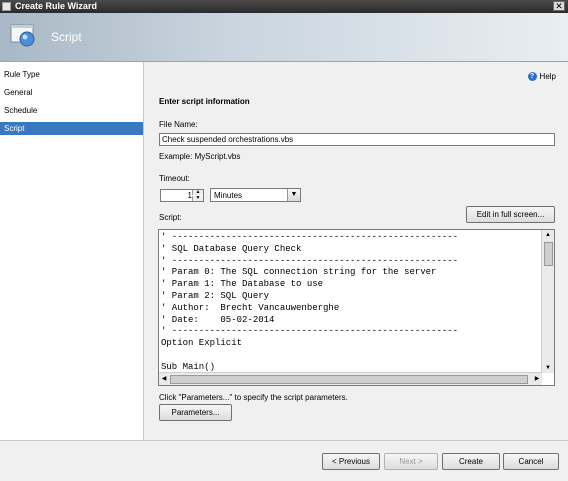  I want to click on file-name-label: File Name:, so click(178, 124).